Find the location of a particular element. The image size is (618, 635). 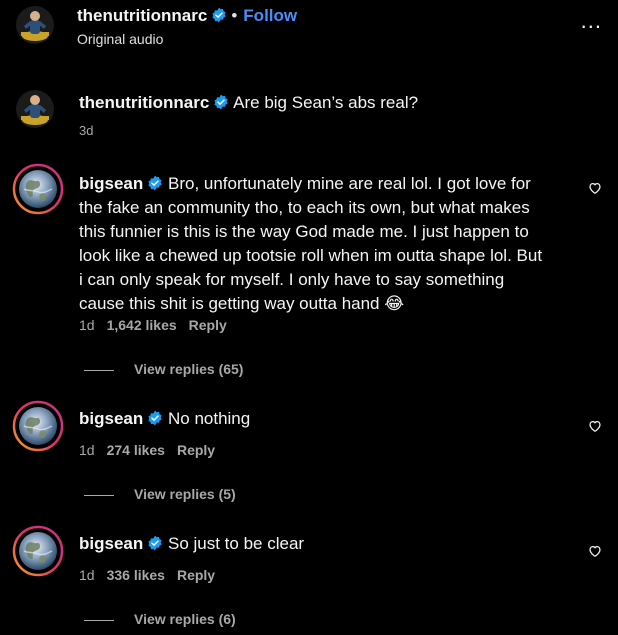

view-replies-label: View replies (65) is located at coordinates (189, 369).